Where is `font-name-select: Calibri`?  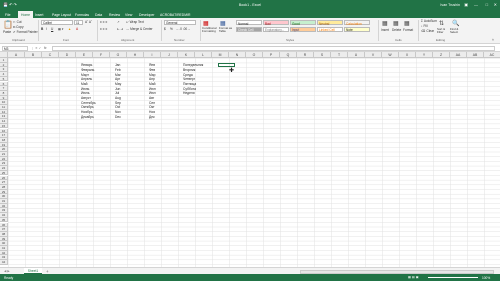
font-name-select: Calibri is located at coordinates (57, 22).